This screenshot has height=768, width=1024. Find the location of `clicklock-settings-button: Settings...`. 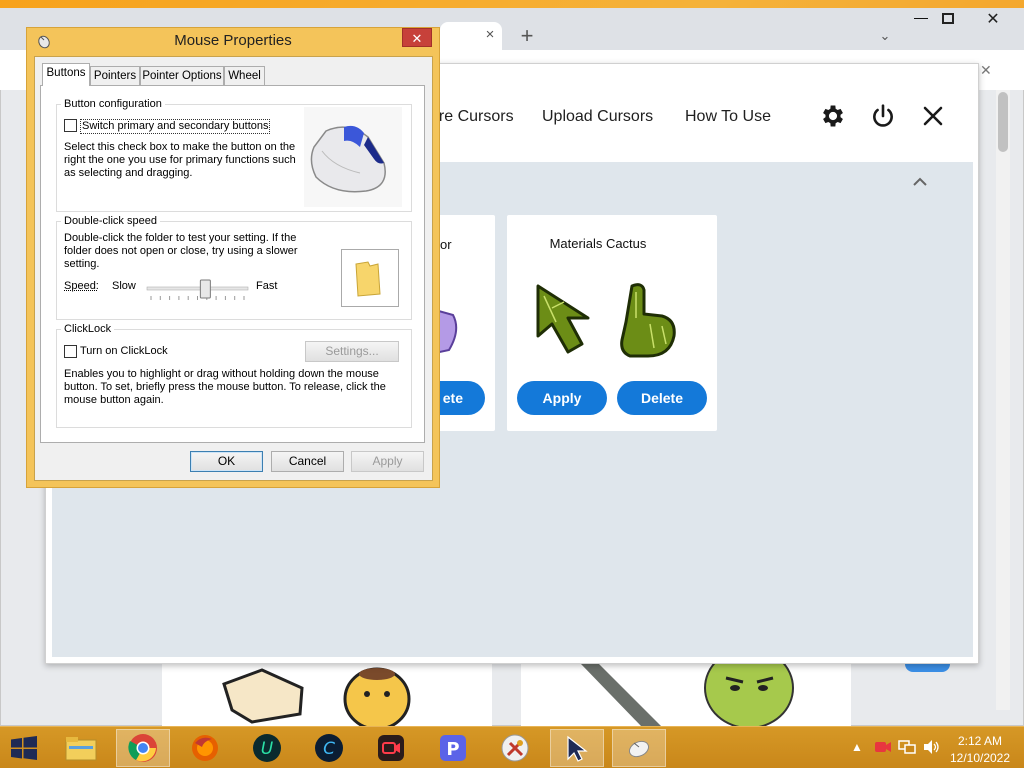

clicklock-settings-button: Settings... is located at coordinates (352, 351).